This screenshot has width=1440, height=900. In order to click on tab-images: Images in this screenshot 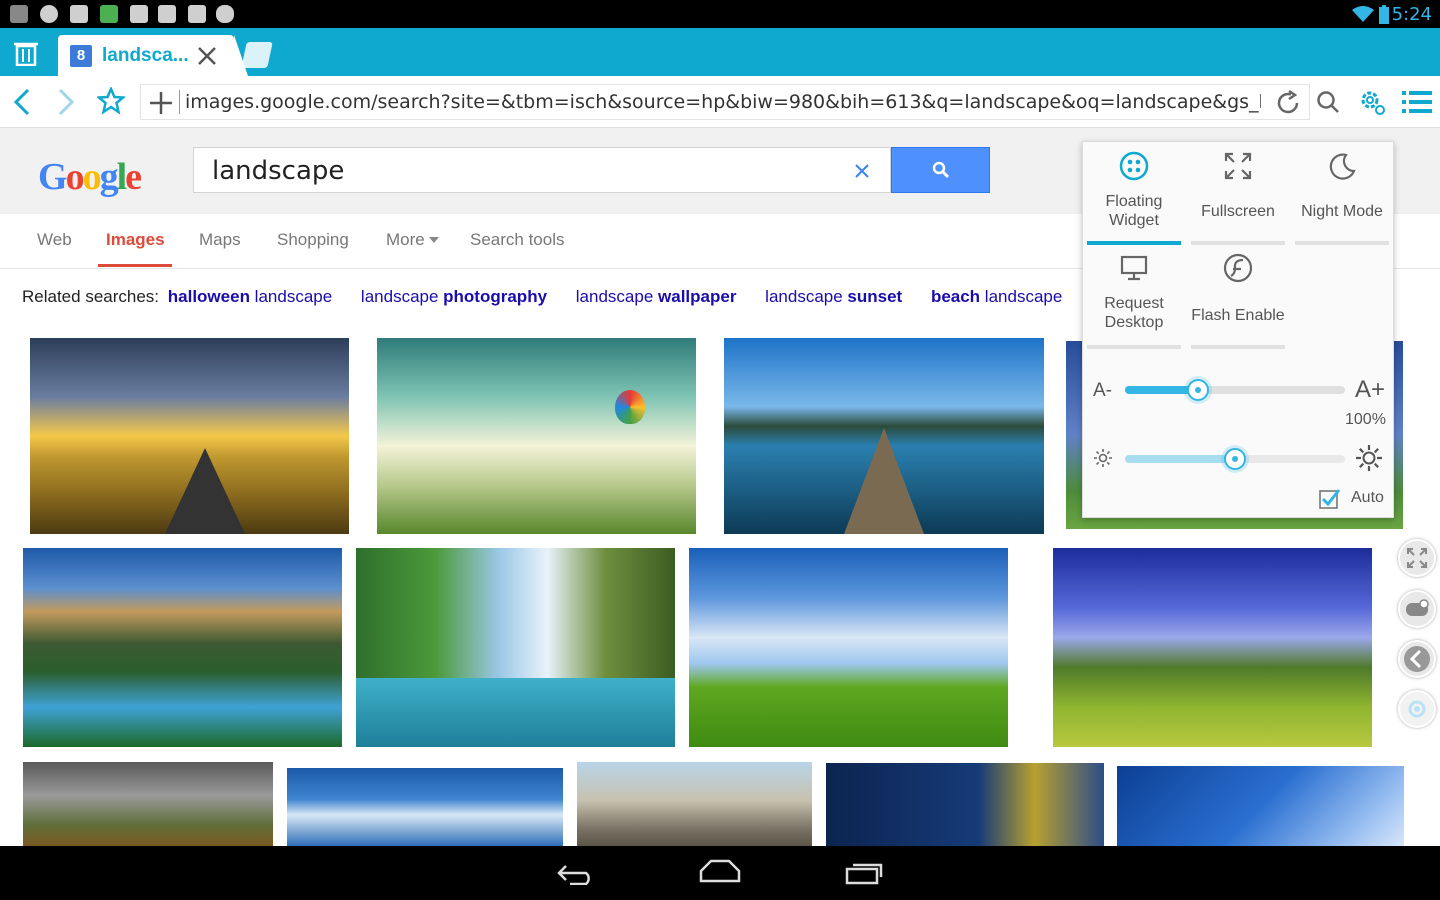, I will do `click(135, 240)`.